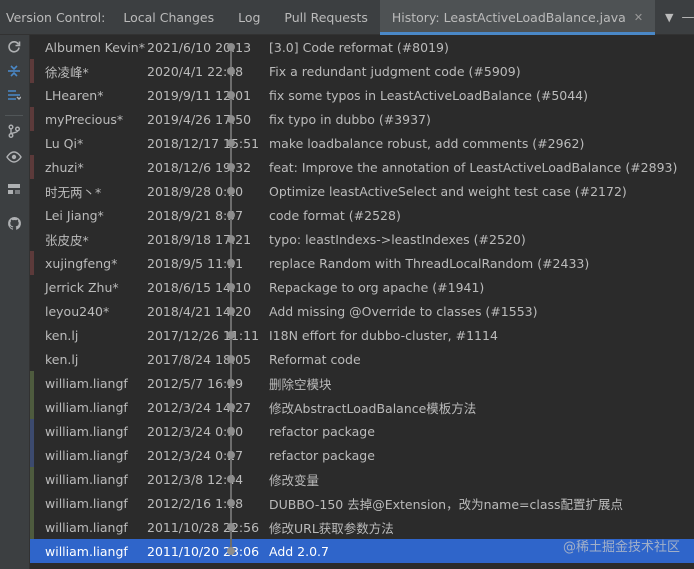 This screenshot has width=694, height=569. Describe the element at coordinates (397, 239) in the screenshot. I see `commit-message: typo: leastIndexs->leastIndexes (#2520)` at that location.